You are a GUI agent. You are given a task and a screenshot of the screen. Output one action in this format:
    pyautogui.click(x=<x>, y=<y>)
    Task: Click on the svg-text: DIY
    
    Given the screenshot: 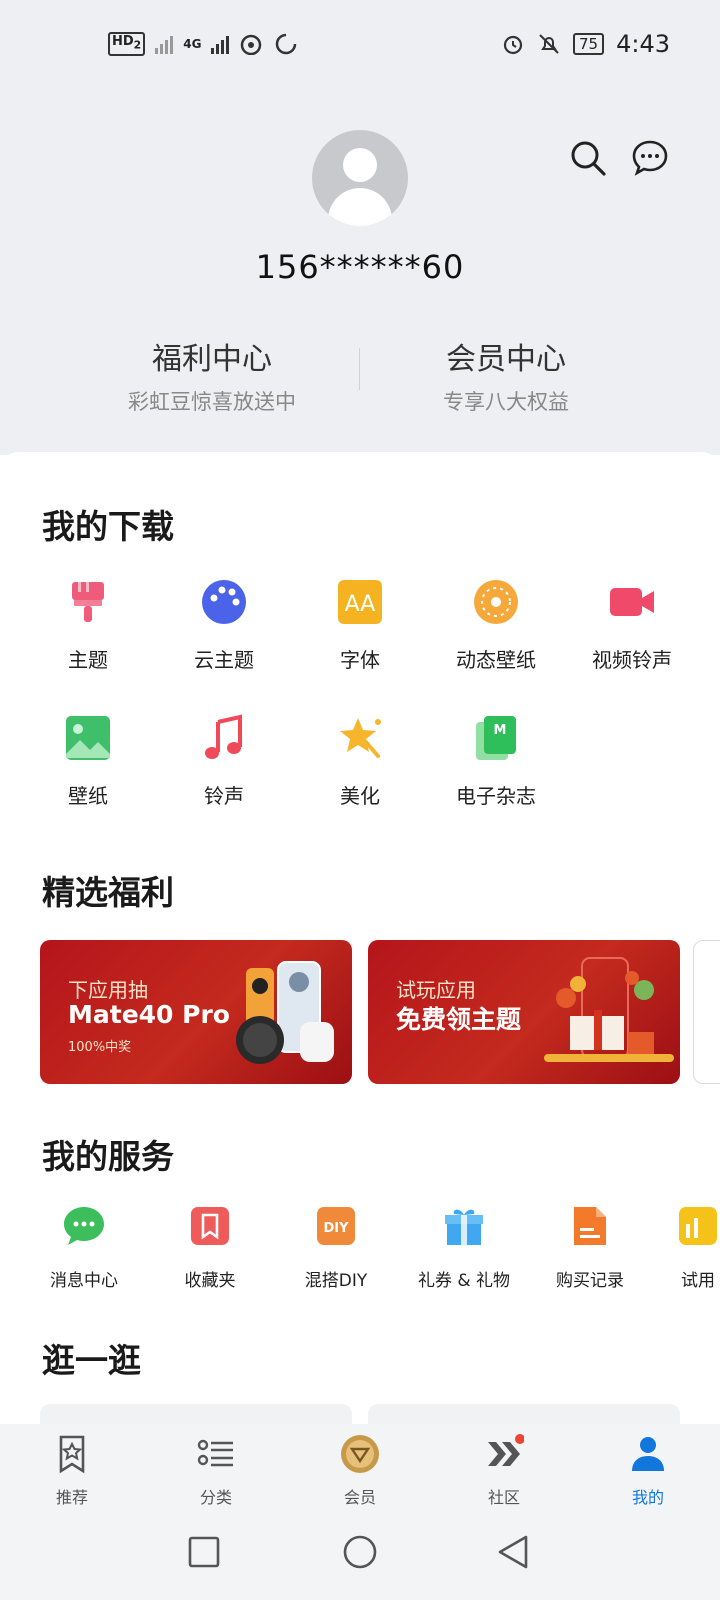 What is the action you would take?
    pyautogui.click(x=336, y=1228)
    